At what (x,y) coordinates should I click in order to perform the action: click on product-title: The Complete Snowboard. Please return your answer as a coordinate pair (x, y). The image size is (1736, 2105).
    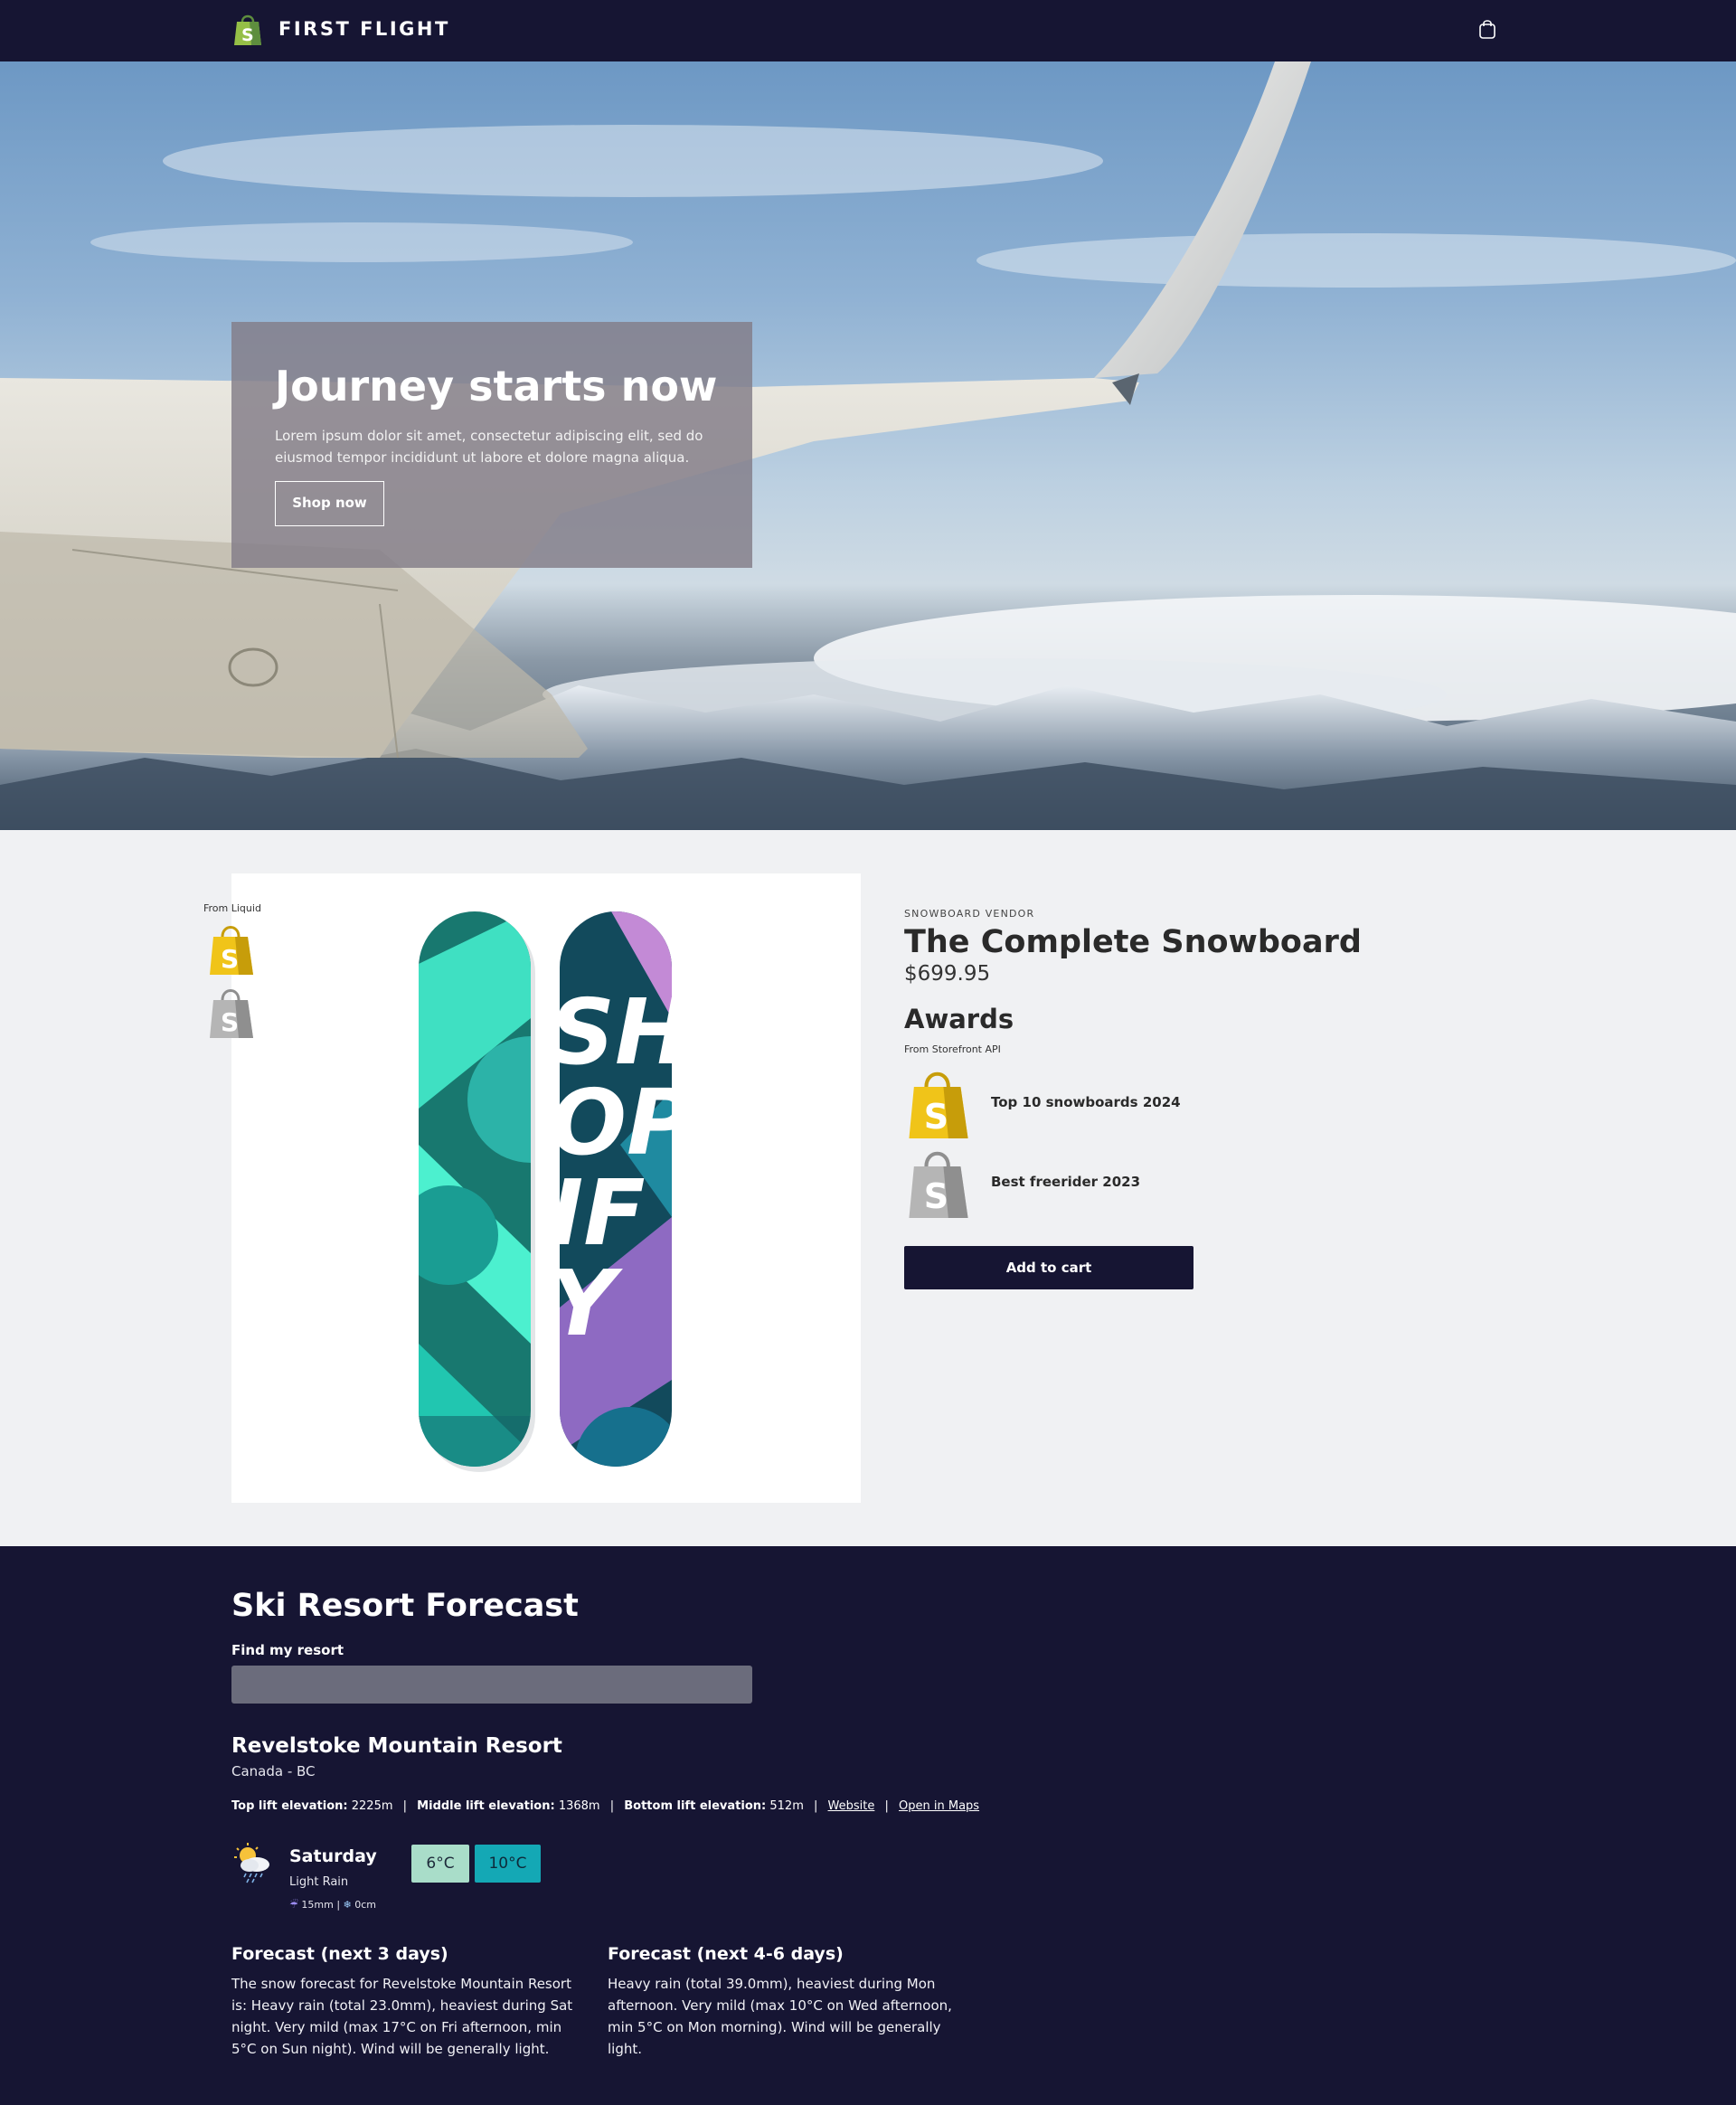
    Looking at the image, I should click on (1133, 942).